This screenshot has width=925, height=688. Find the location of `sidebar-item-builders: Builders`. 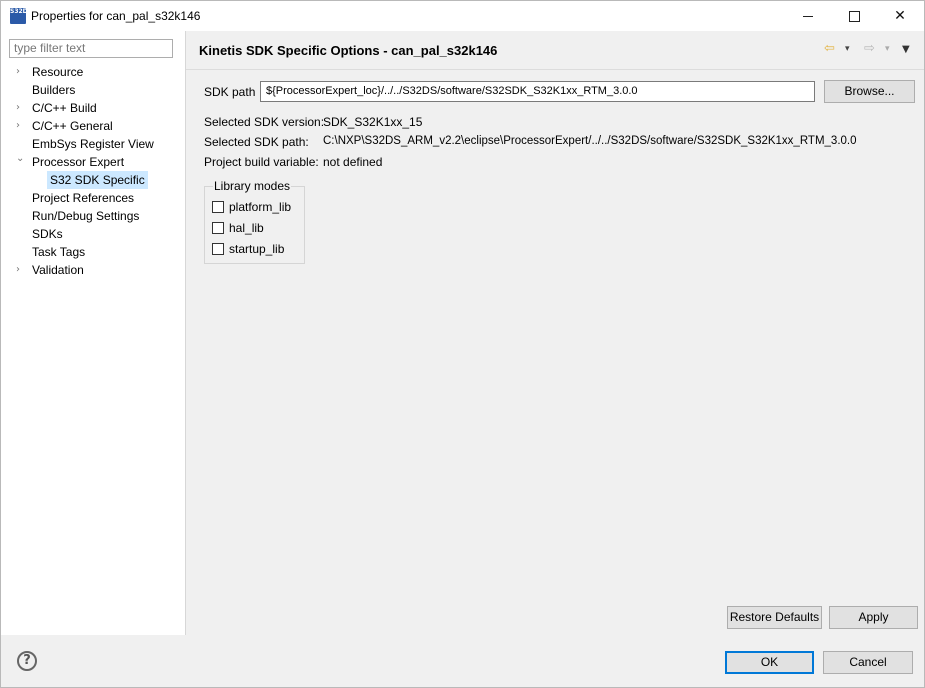

sidebar-item-builders: Builders is located at coordinates (93, 90).